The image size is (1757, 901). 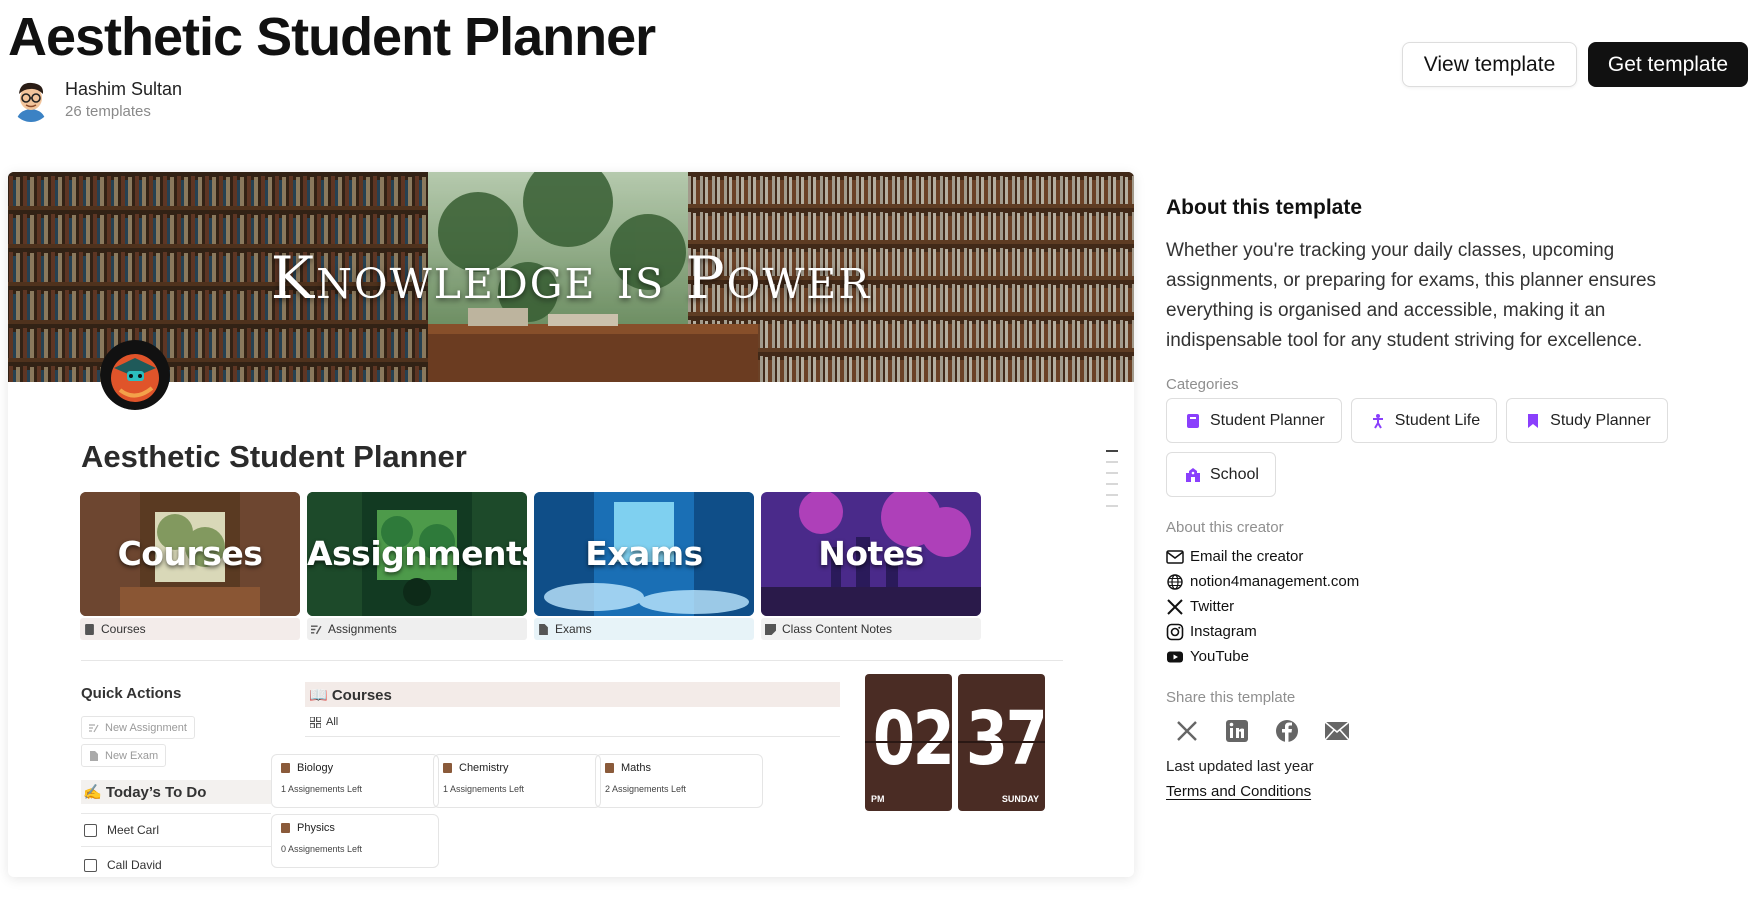 I want to click on author-template-count: 26 templates, so click(x=108, y=111).